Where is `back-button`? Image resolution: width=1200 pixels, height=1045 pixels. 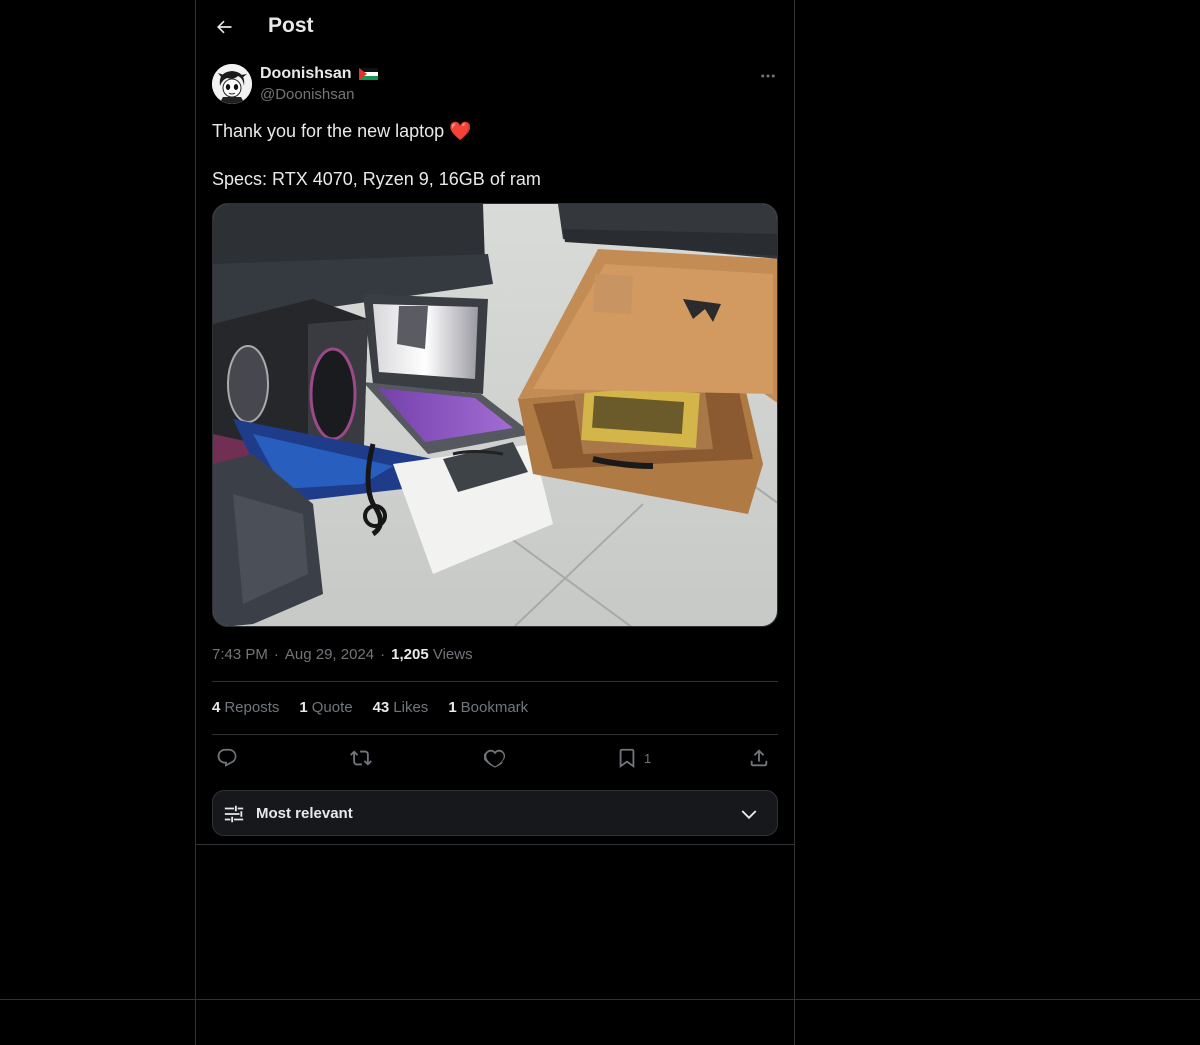 back-button is located at coordinates (224, 27).